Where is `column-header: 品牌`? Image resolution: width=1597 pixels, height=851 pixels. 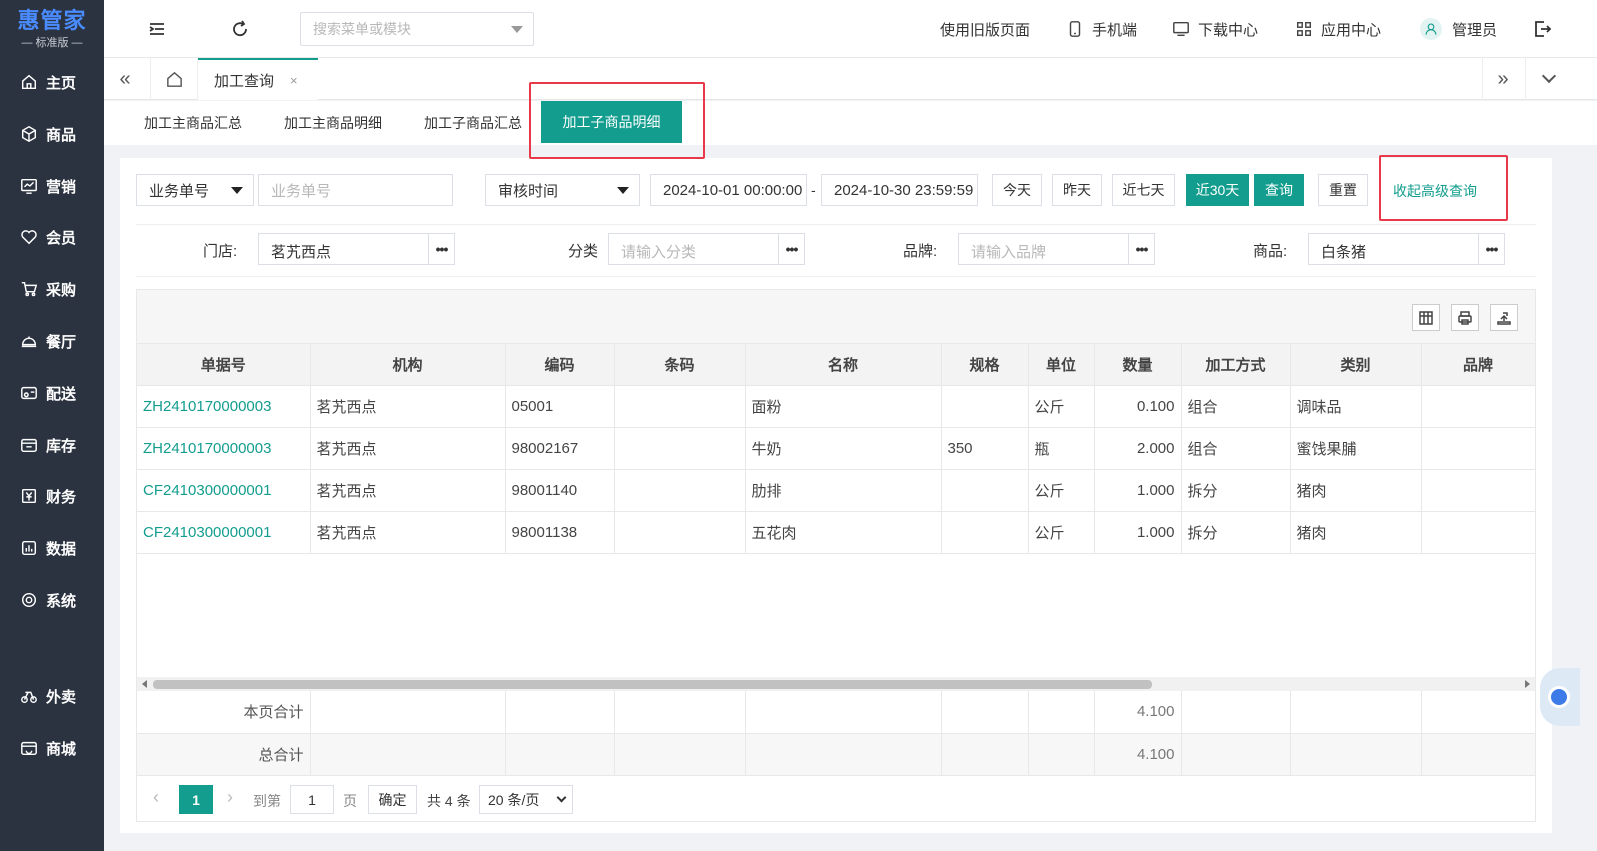 column-header: 品牌 is located at coordinates (1478, 365).